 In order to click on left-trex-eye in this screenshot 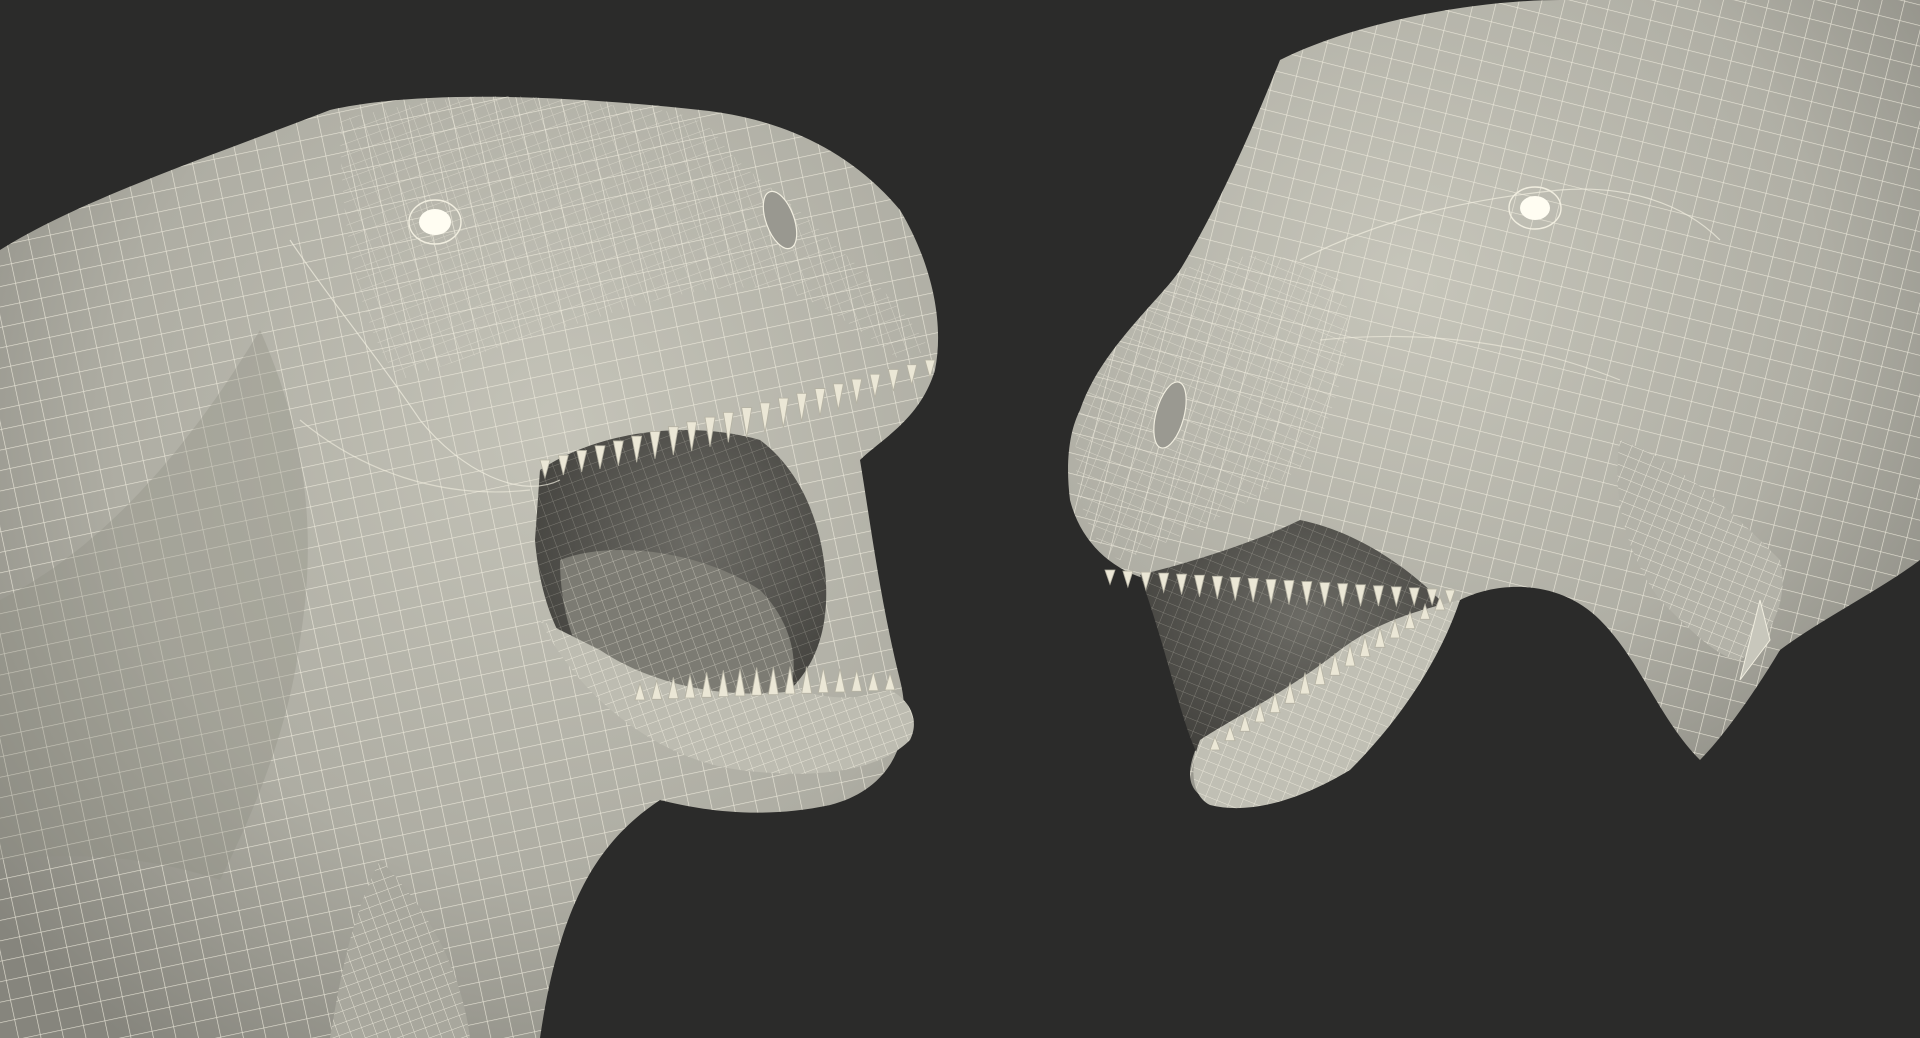, I will do `click(435, 222)`.